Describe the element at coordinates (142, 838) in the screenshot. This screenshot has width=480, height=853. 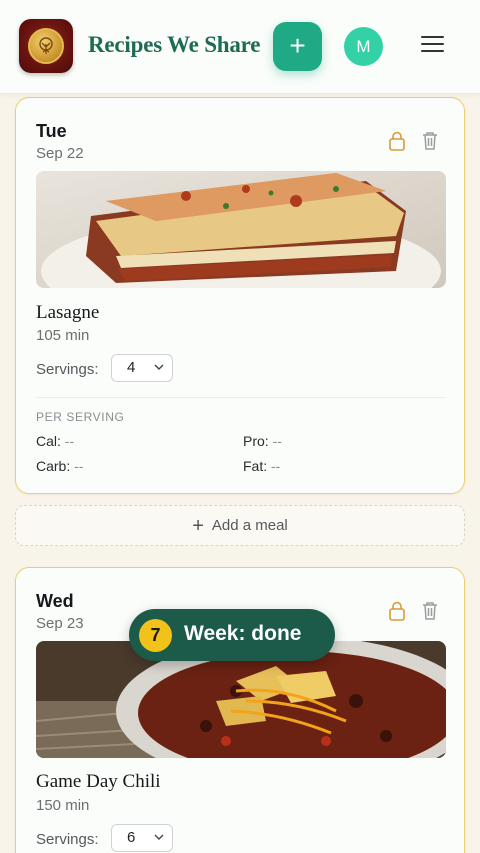
I see `servings-select: 6` at that location.